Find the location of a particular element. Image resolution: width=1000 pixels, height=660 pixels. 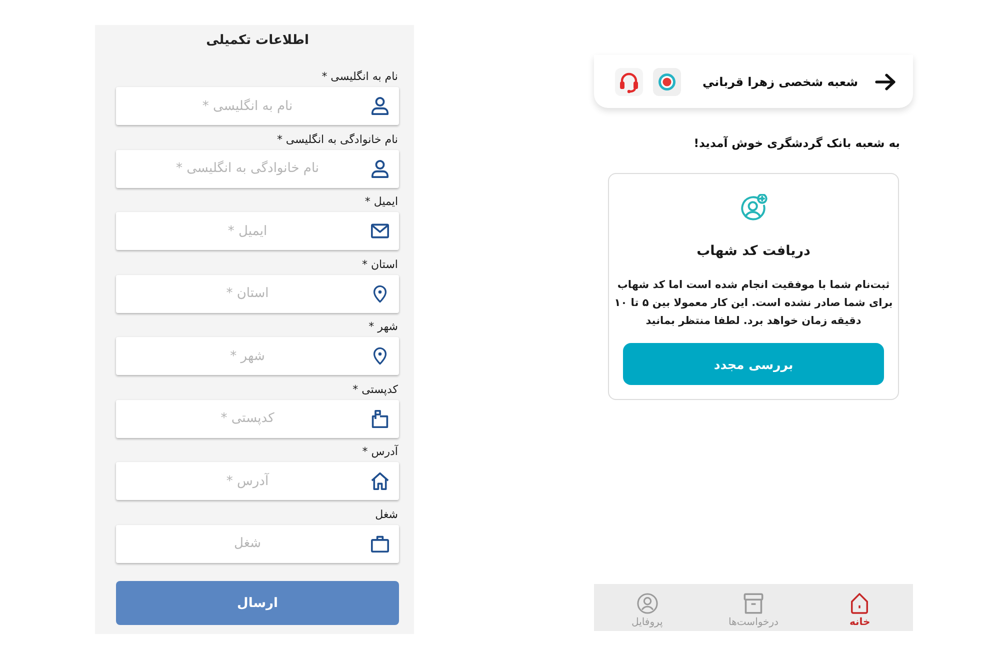

field-label: آدرس * is located at coordinates (379, 452).